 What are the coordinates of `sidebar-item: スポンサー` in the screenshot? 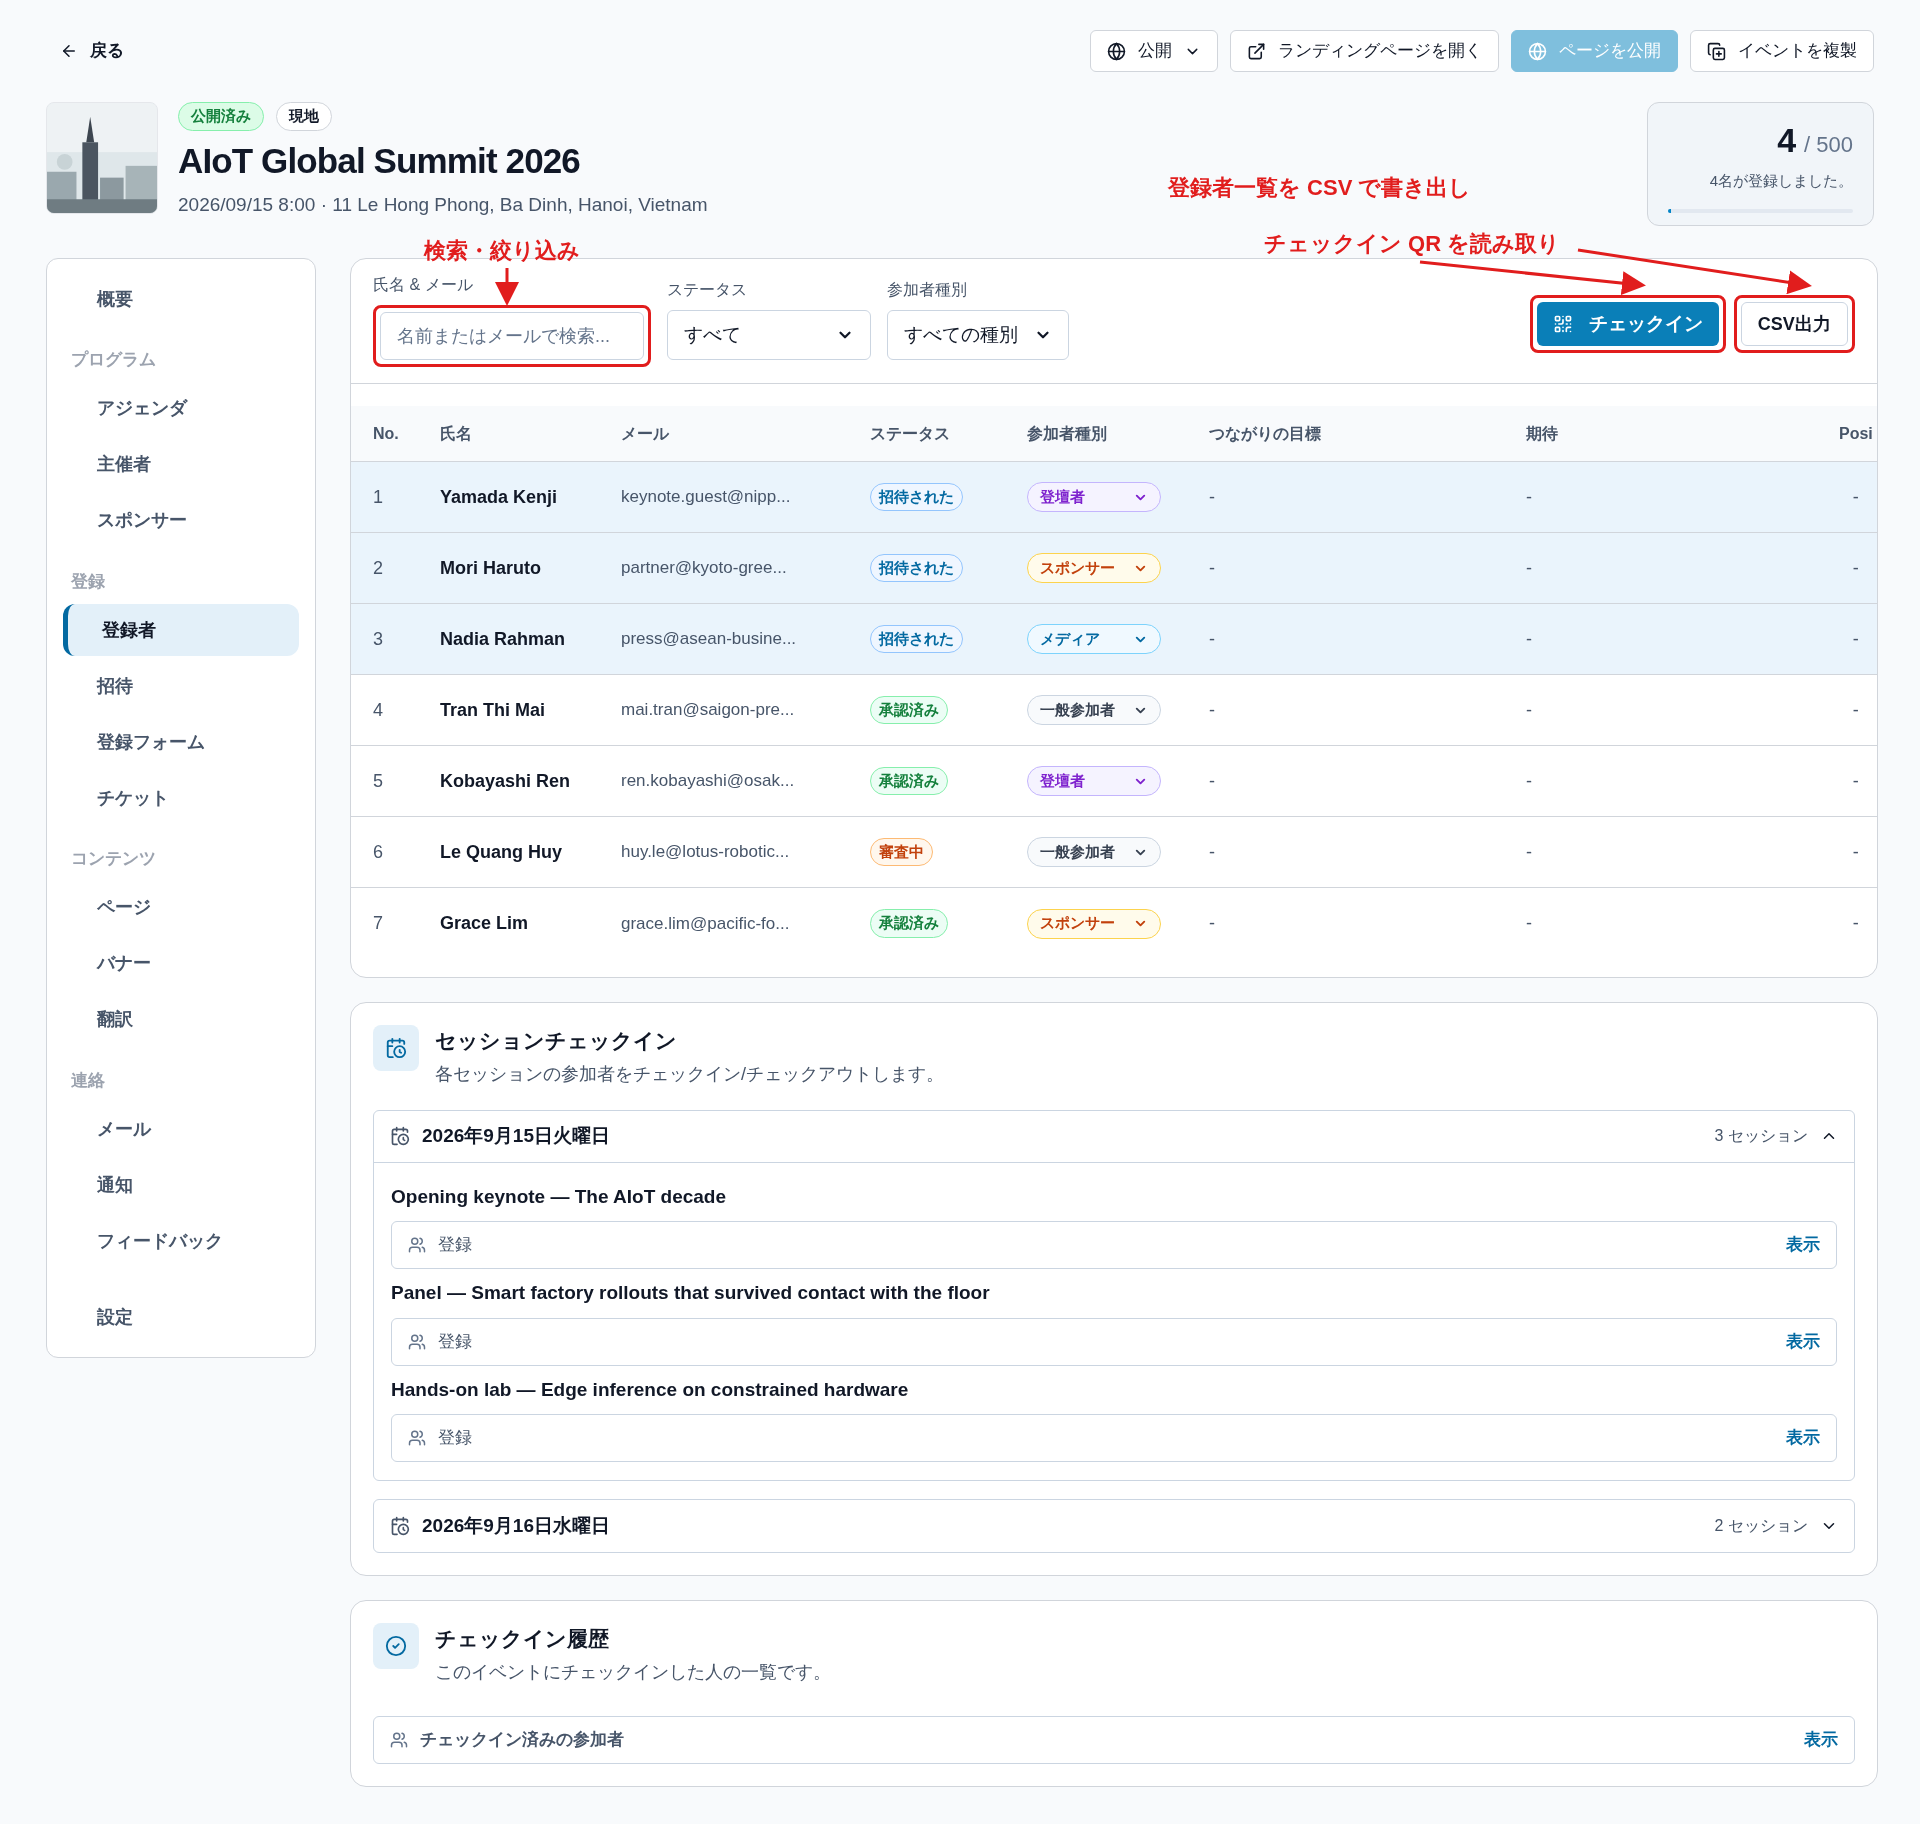 It's located at (181, 520).